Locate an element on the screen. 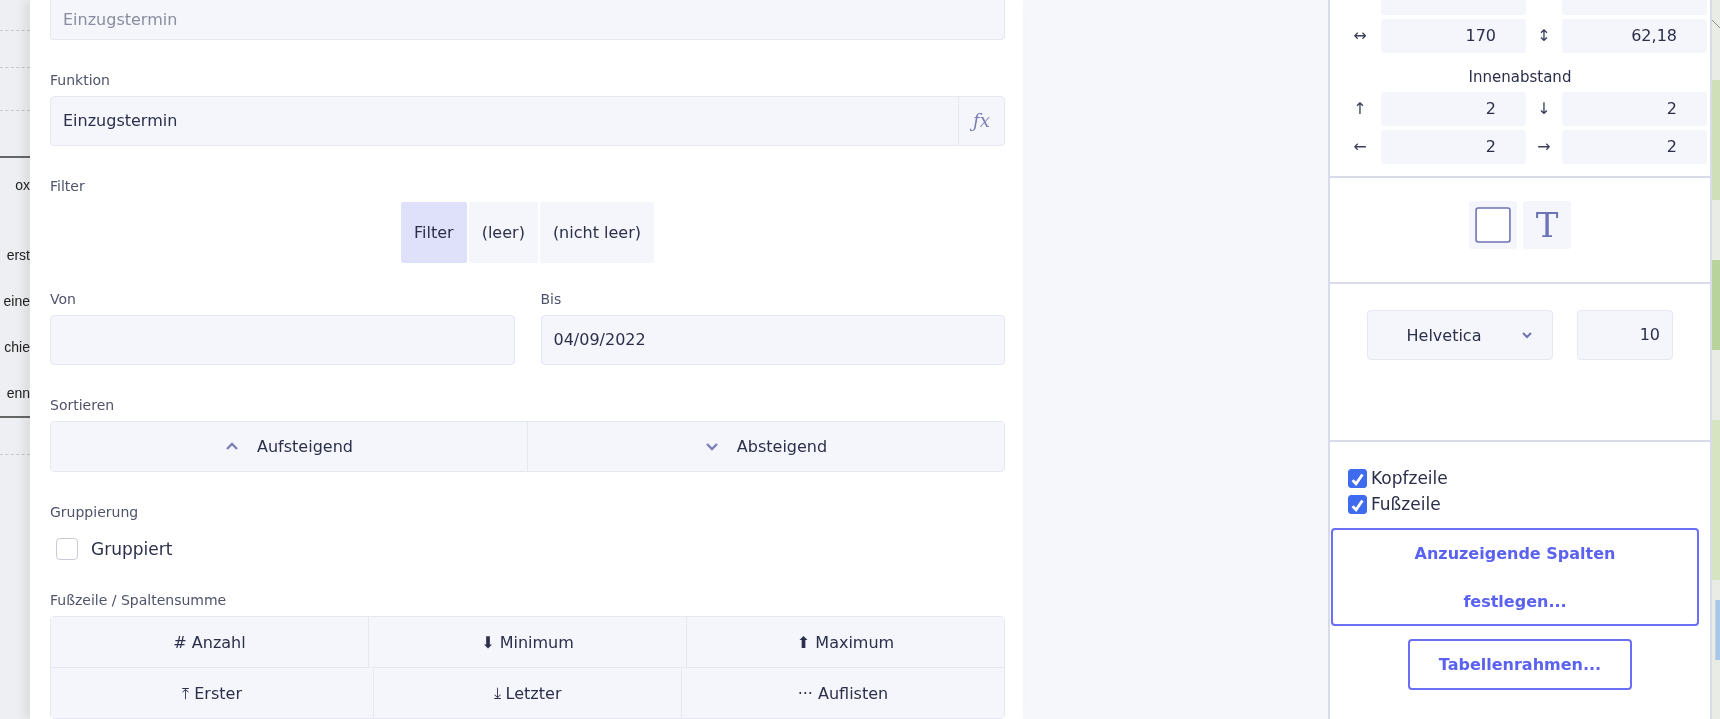 This screenshot has width=1720, height=719. sort-button: Absteigend is located at coordinates (765, 446).